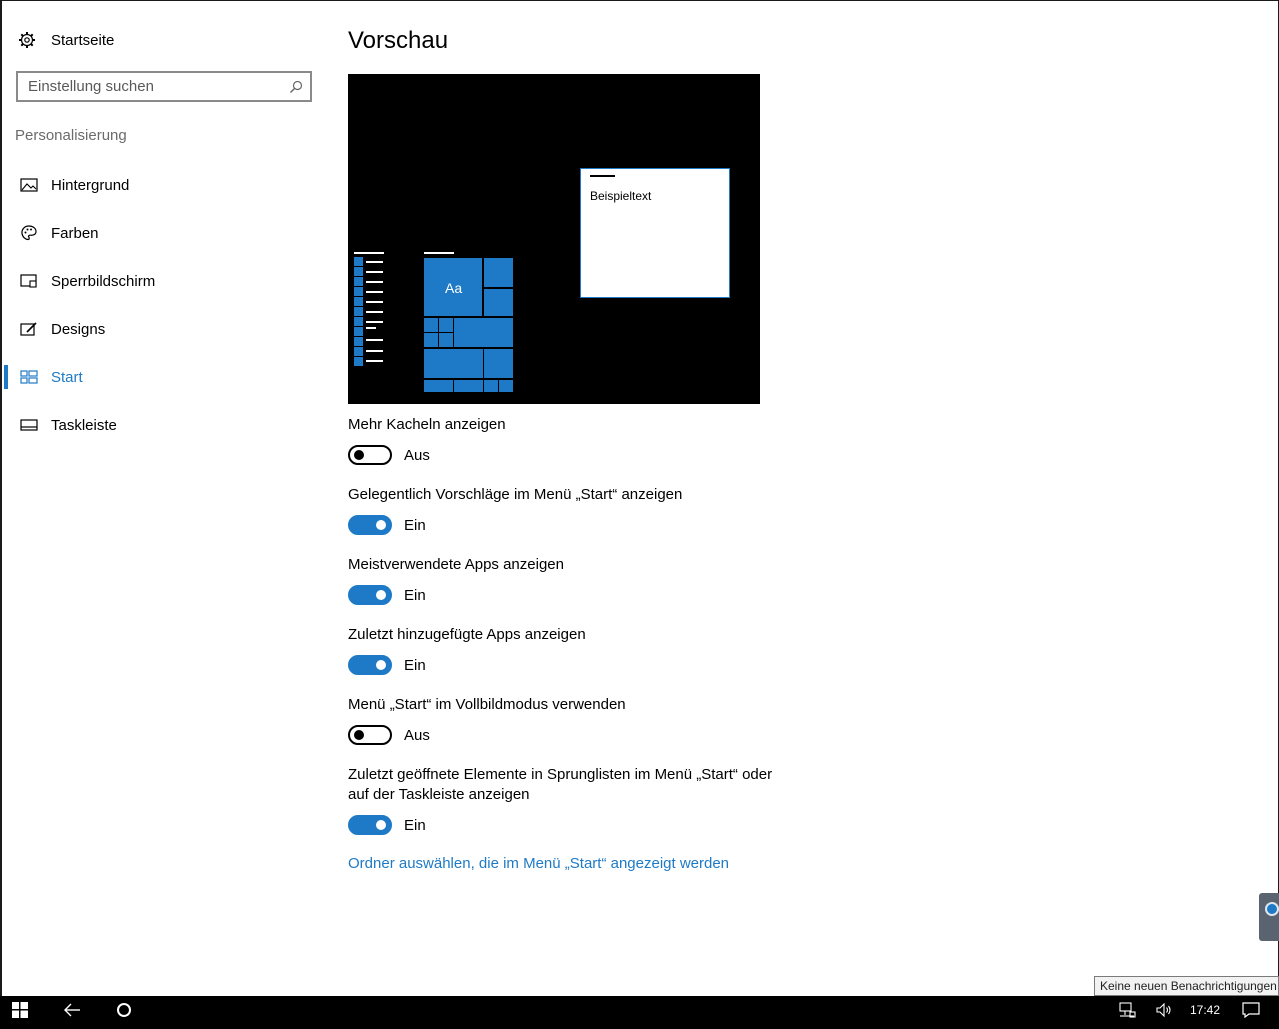 This screenshot has height=1029, width=1279. What do you see at coordinates (554, 239) in the screenshot?
I see `start-preview: Beispieltext Aa` at bounding box center [554, 239].